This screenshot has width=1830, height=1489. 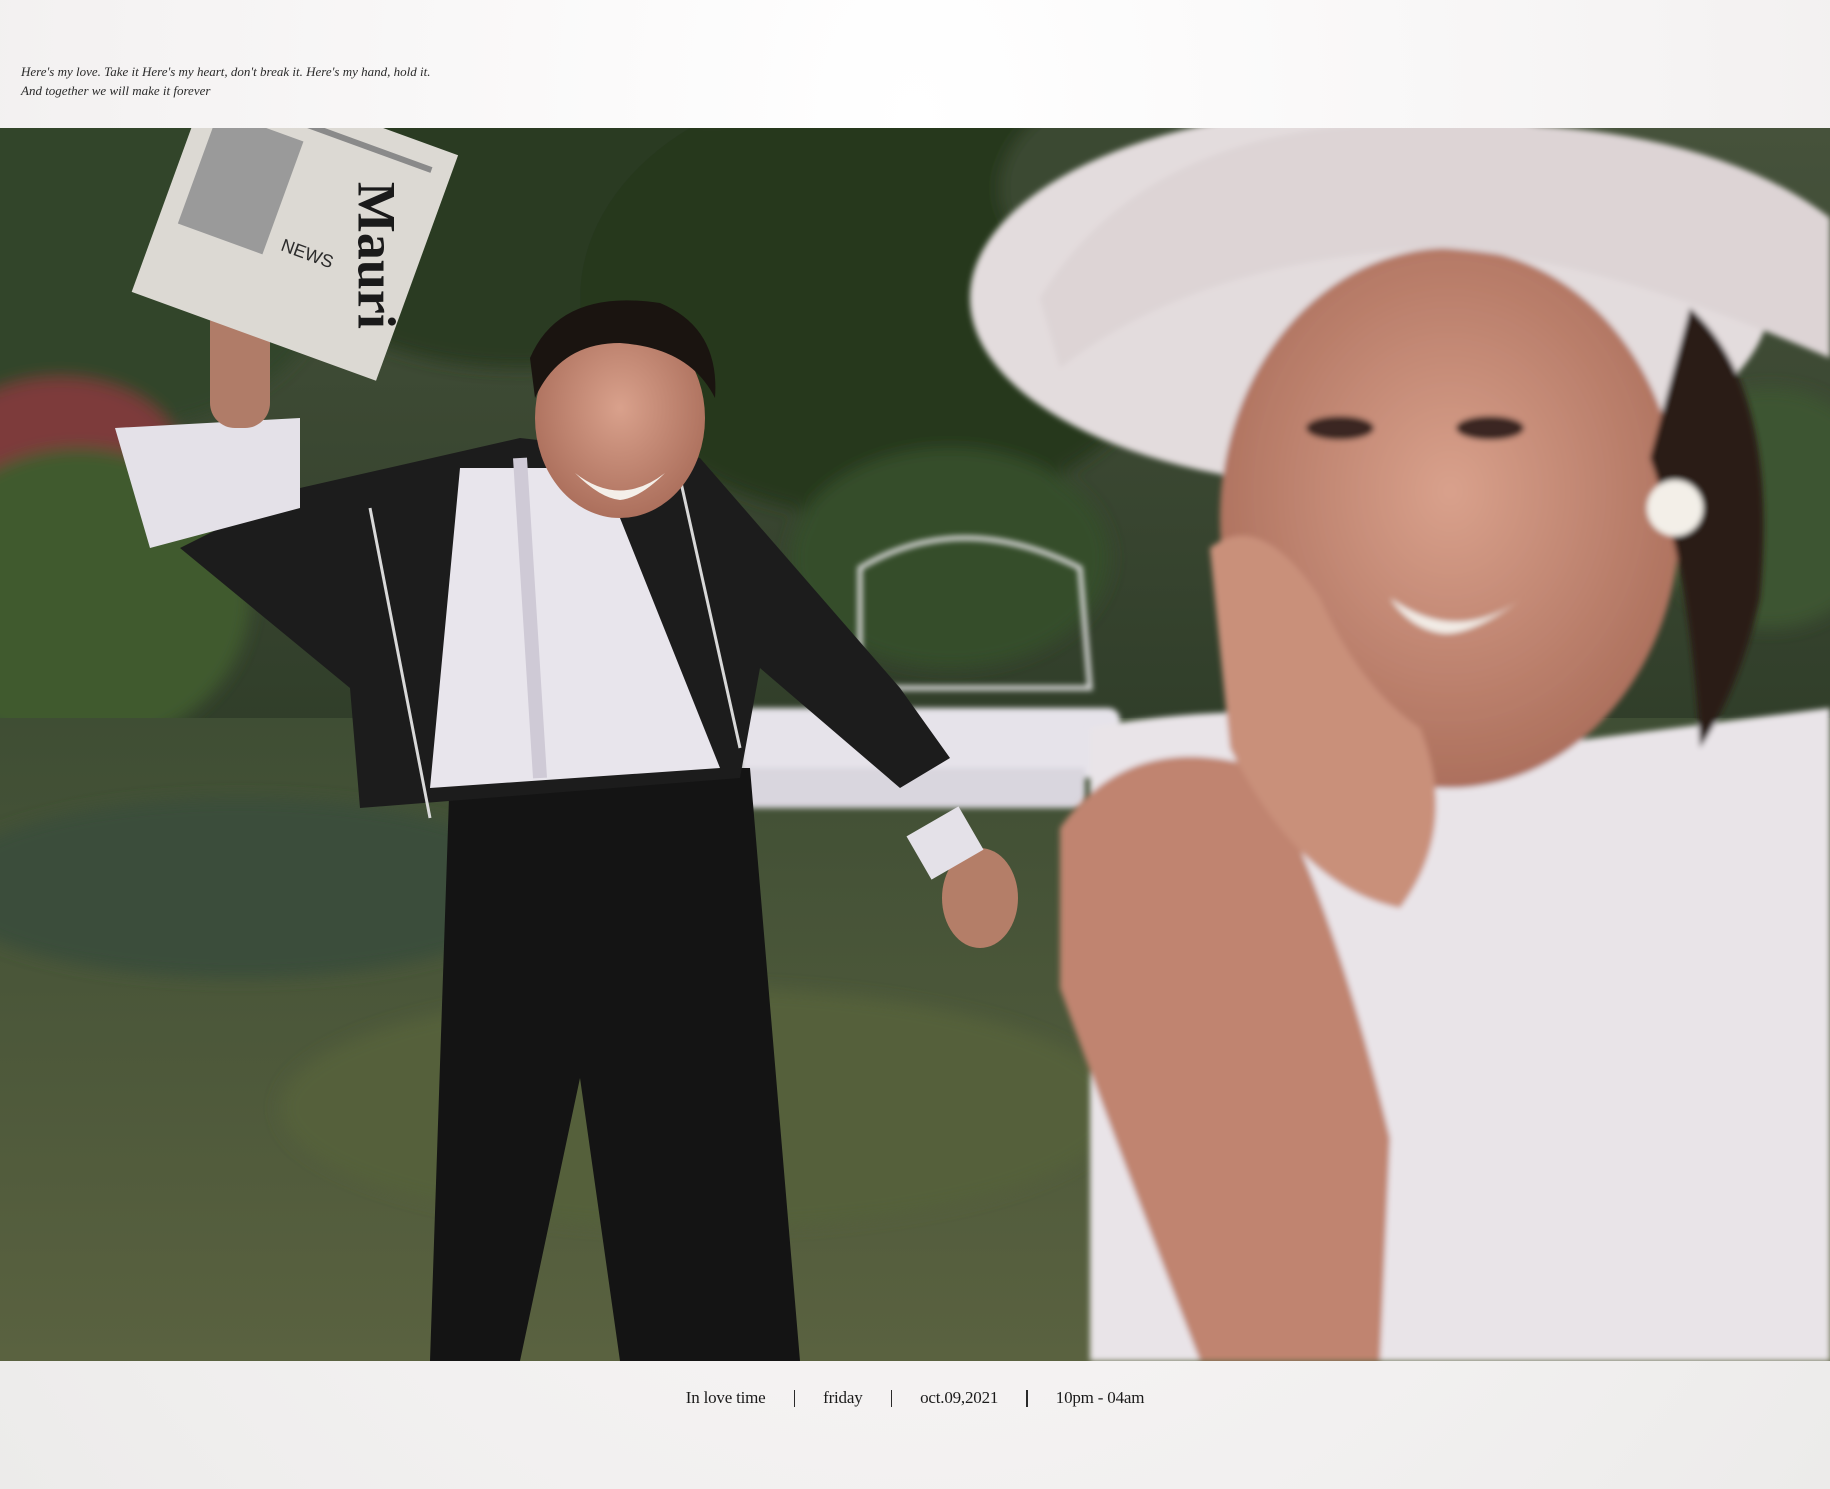 I want to click on footer-time: 10pm - 04am, so click(x=1100, y=1397).